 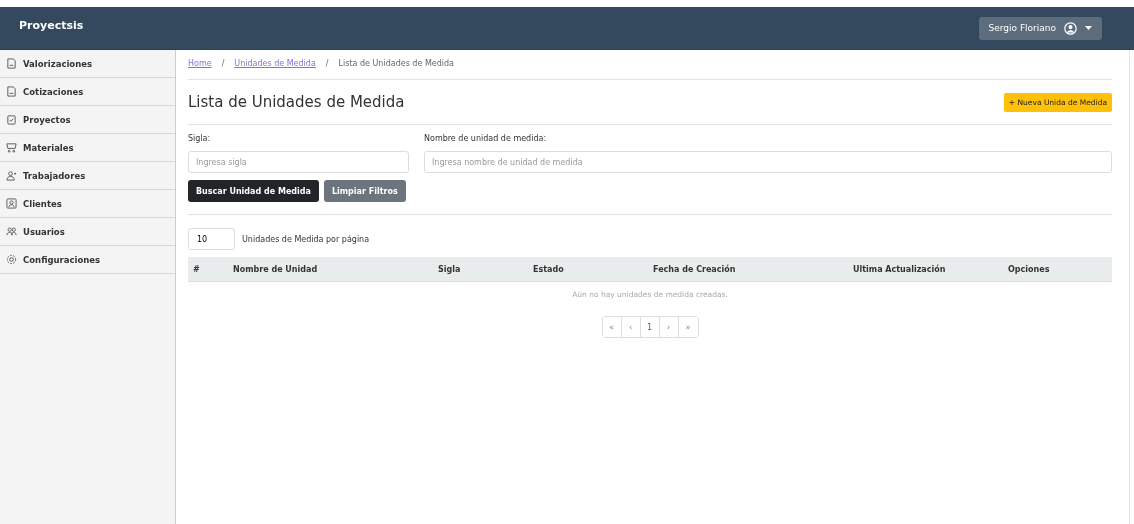 What do you see at coordinates (486, 138) in the screenshot?
I see `field-label: Nombre de unidad de medida:` at bounding box center [486, 138].